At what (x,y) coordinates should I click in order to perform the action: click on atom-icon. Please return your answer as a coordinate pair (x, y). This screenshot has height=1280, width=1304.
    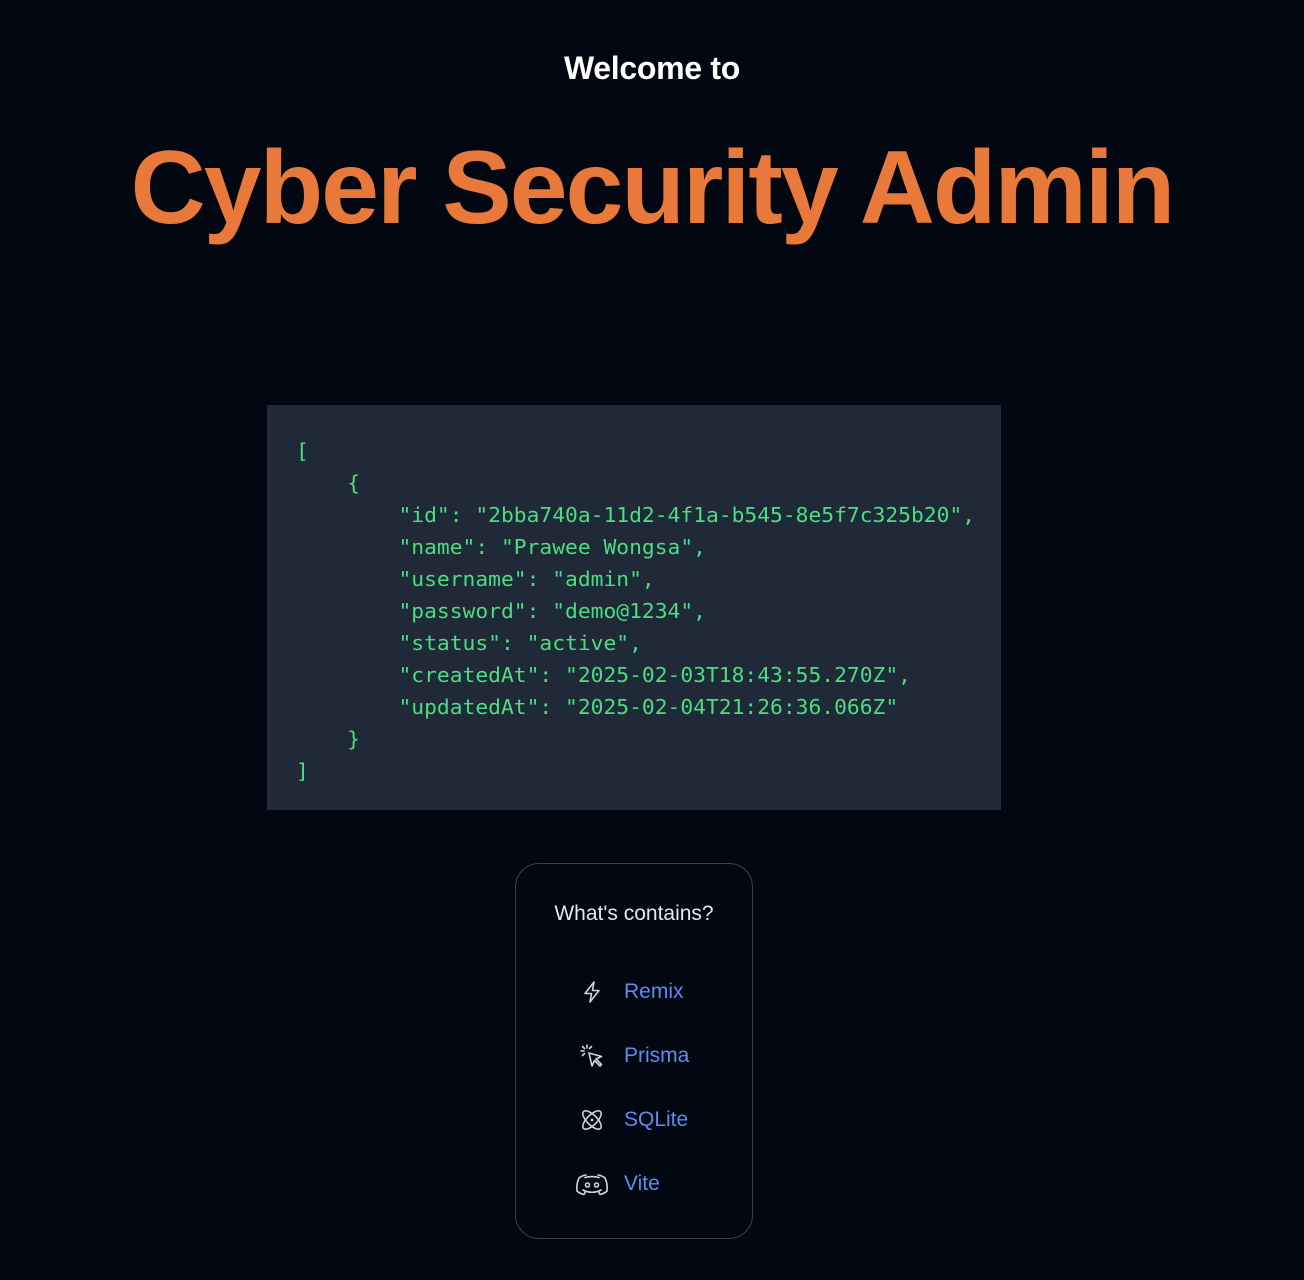
    Looking at the image, I should click on (592, 1120).